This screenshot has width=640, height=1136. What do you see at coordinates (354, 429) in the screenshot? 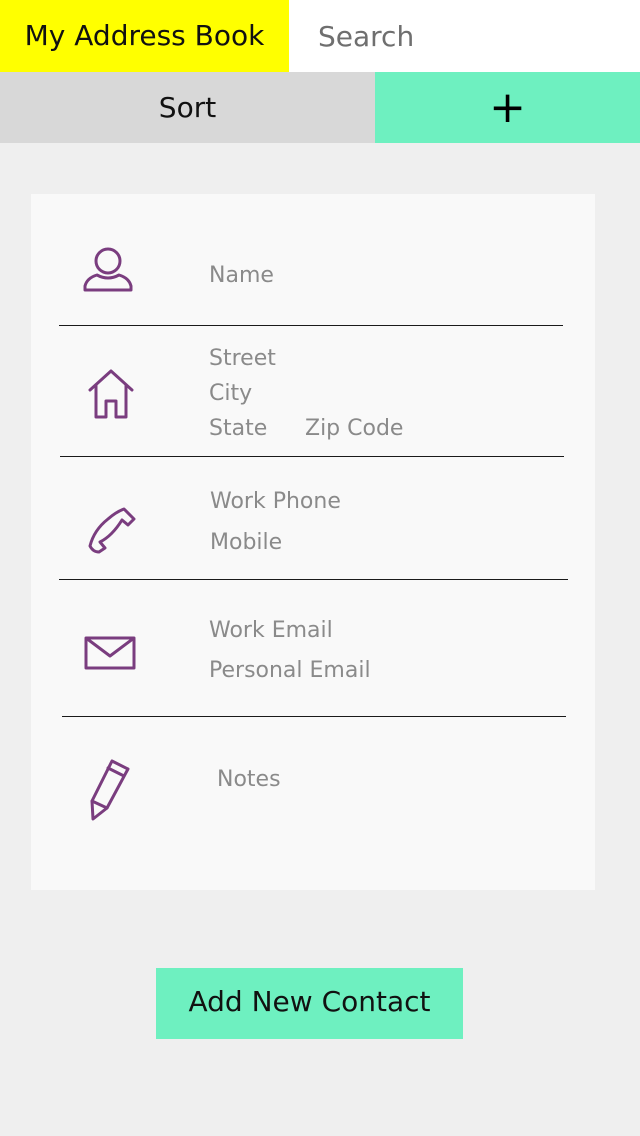
I see `zip-code-field: Zip Code` at bounding box center [354, 429].